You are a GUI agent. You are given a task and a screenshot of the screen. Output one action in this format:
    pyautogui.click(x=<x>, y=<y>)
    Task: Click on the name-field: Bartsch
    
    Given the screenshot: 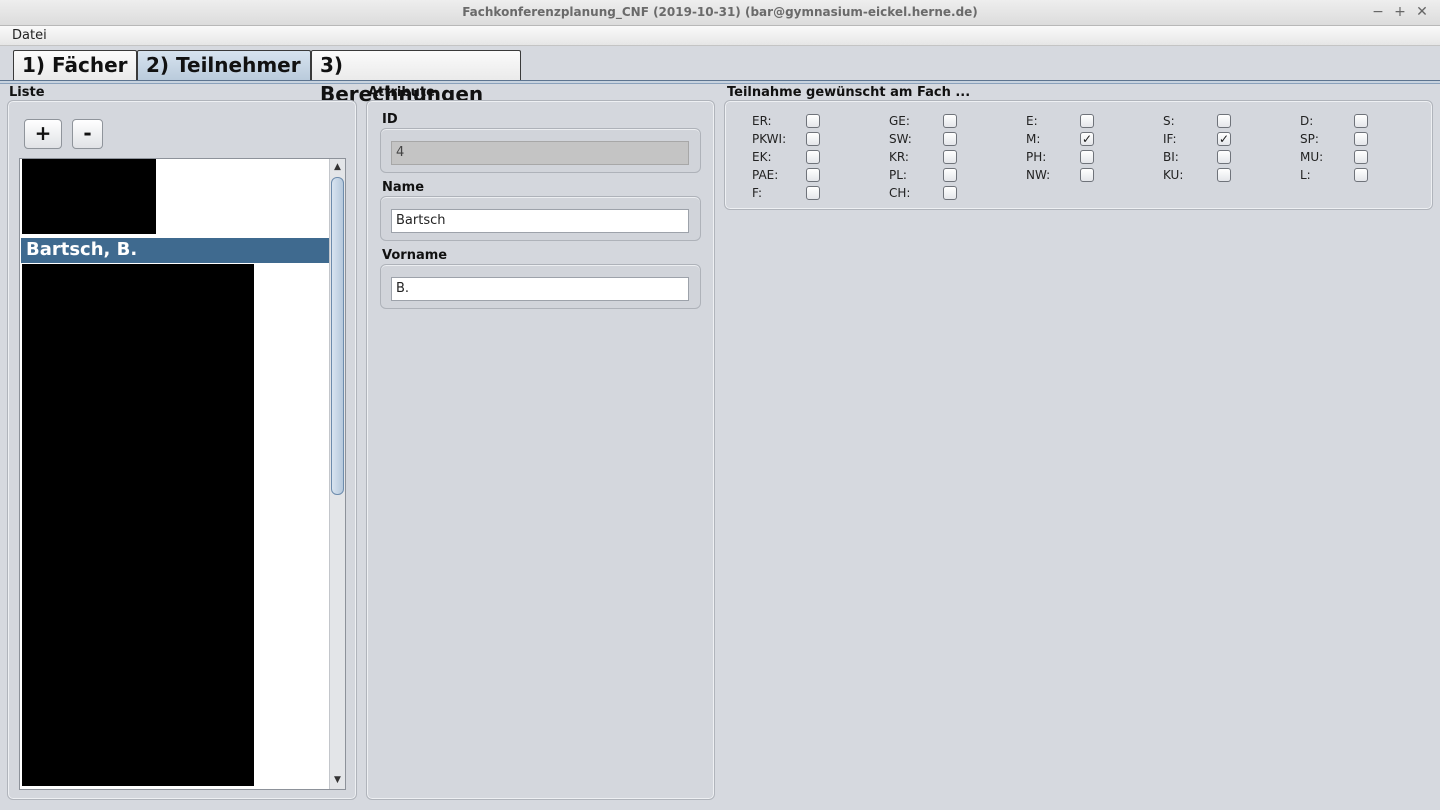 What is the action you would take?
    pyautogui.click(x=540, y=221)
    